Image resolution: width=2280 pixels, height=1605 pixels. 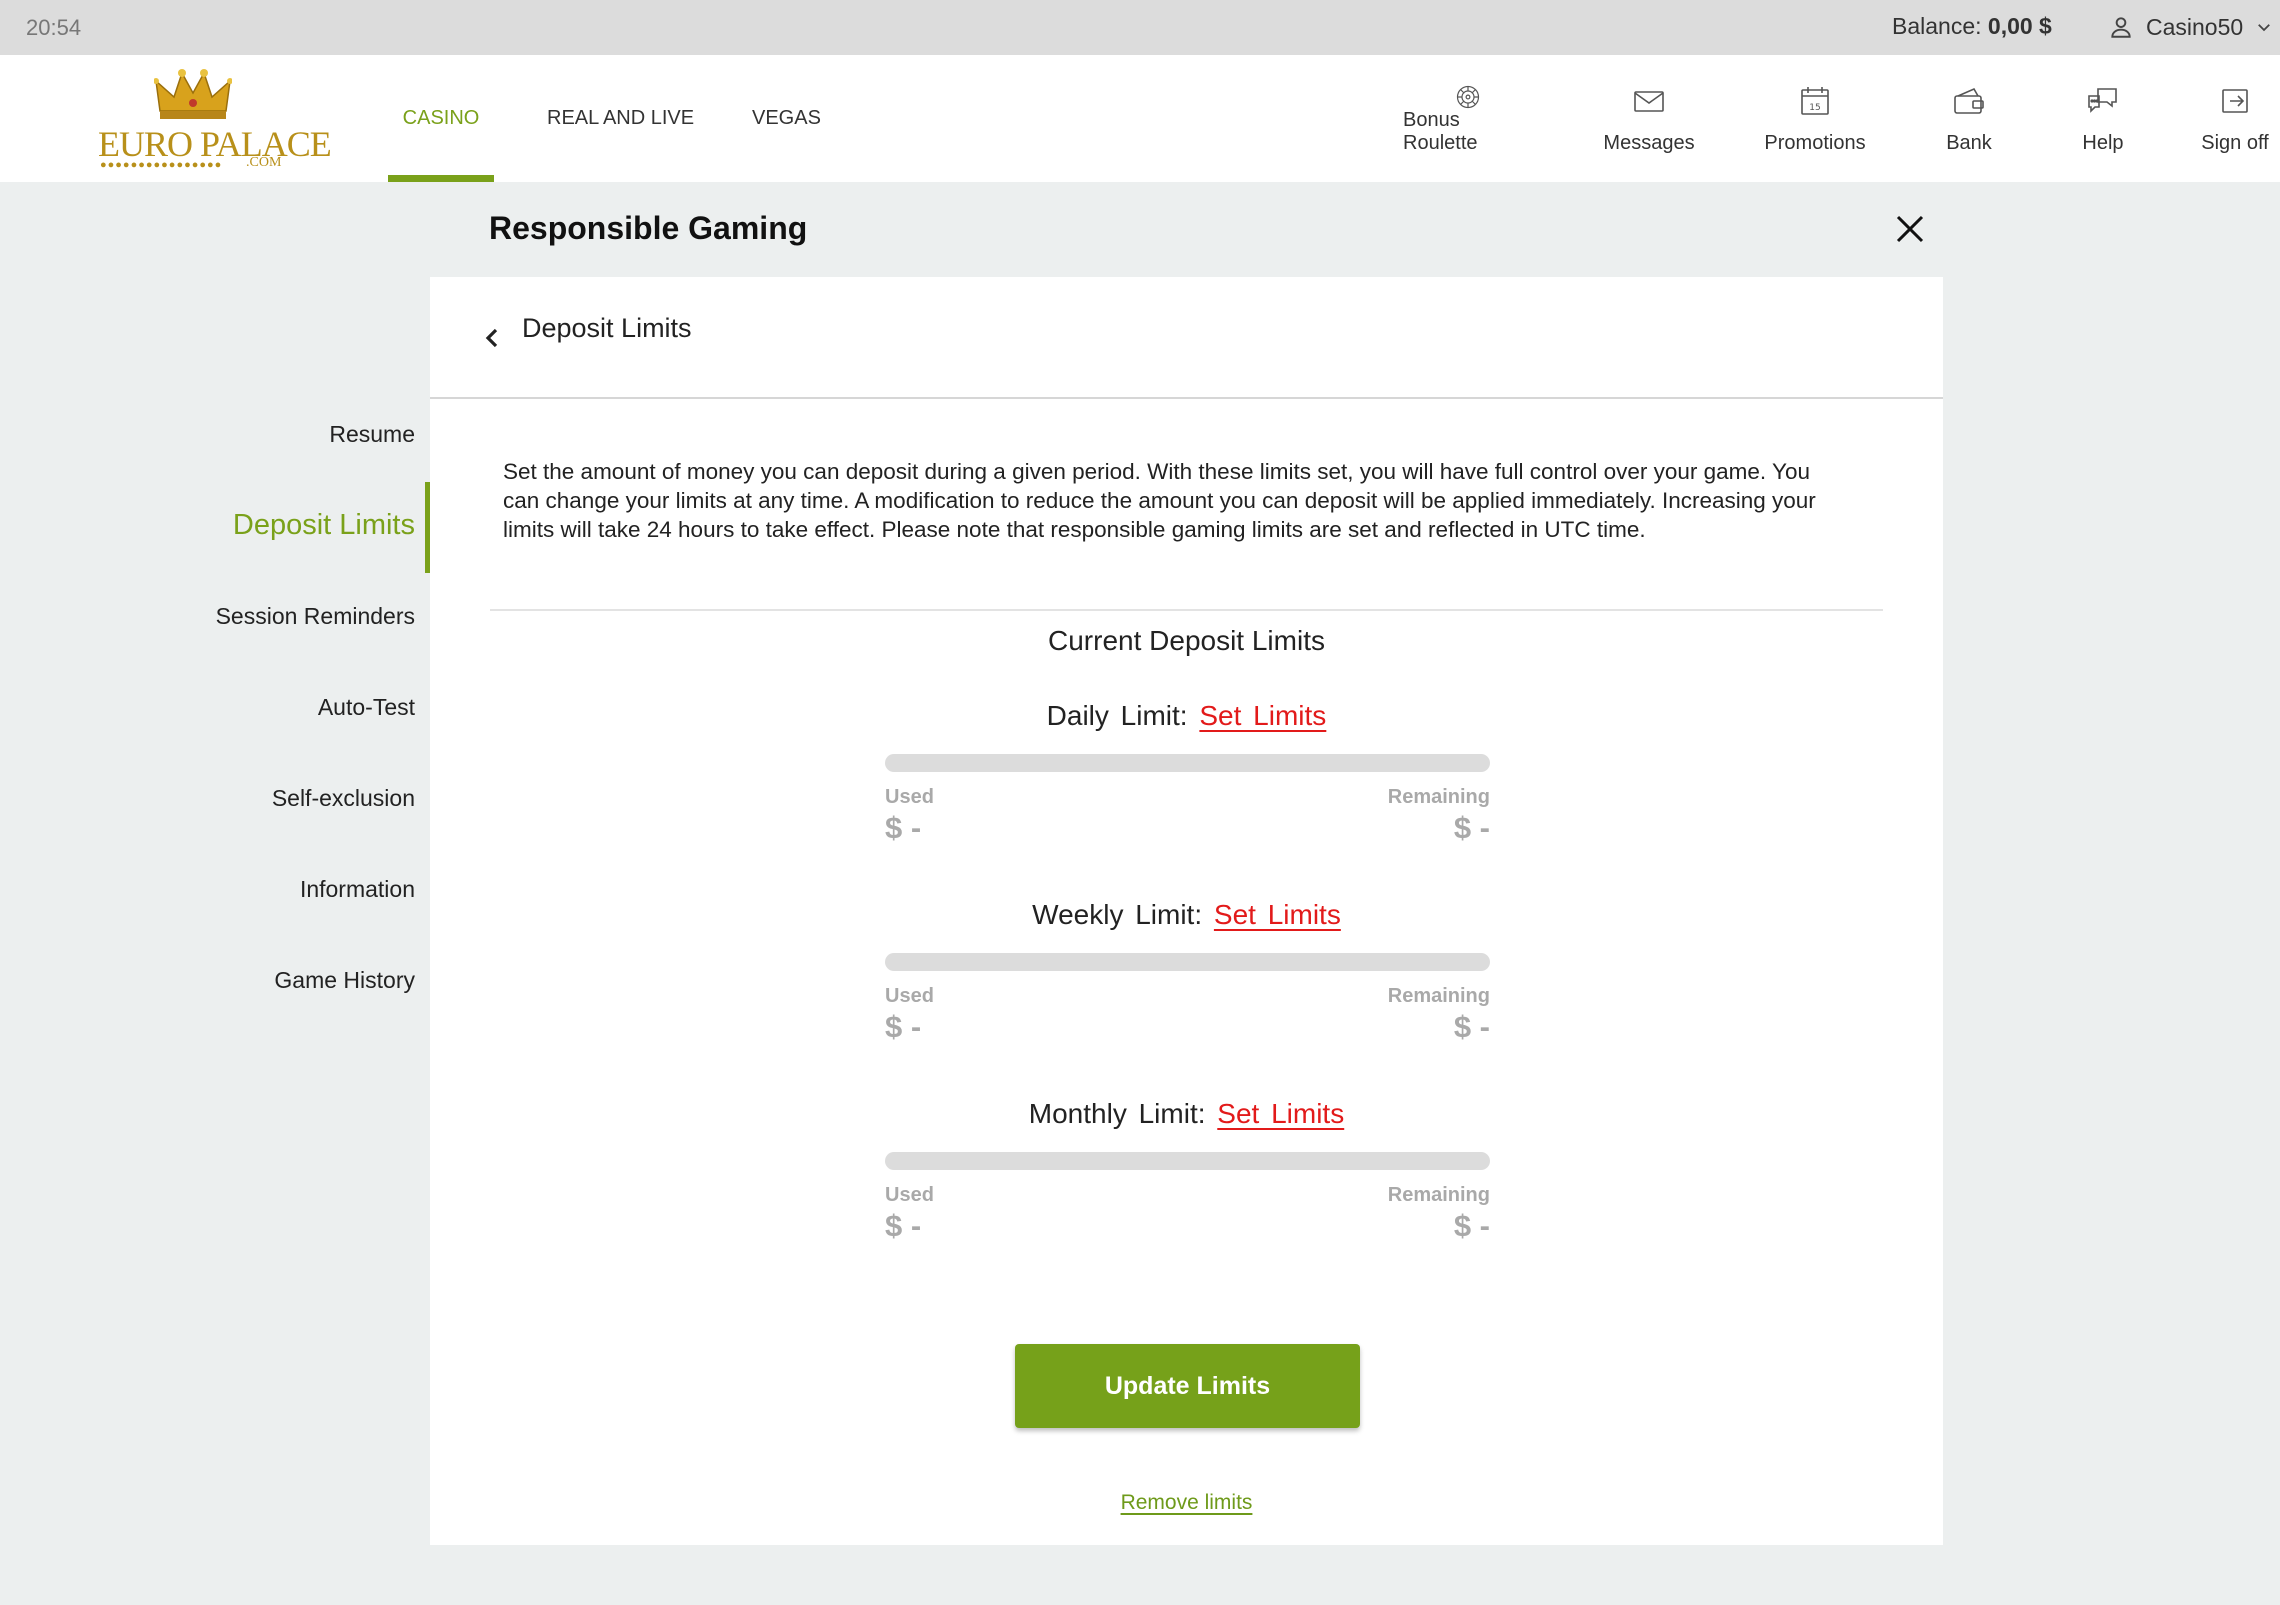 I want to click on sidebar-item-deposit-limits: Deposit Limits, so click(x=324, y=525).